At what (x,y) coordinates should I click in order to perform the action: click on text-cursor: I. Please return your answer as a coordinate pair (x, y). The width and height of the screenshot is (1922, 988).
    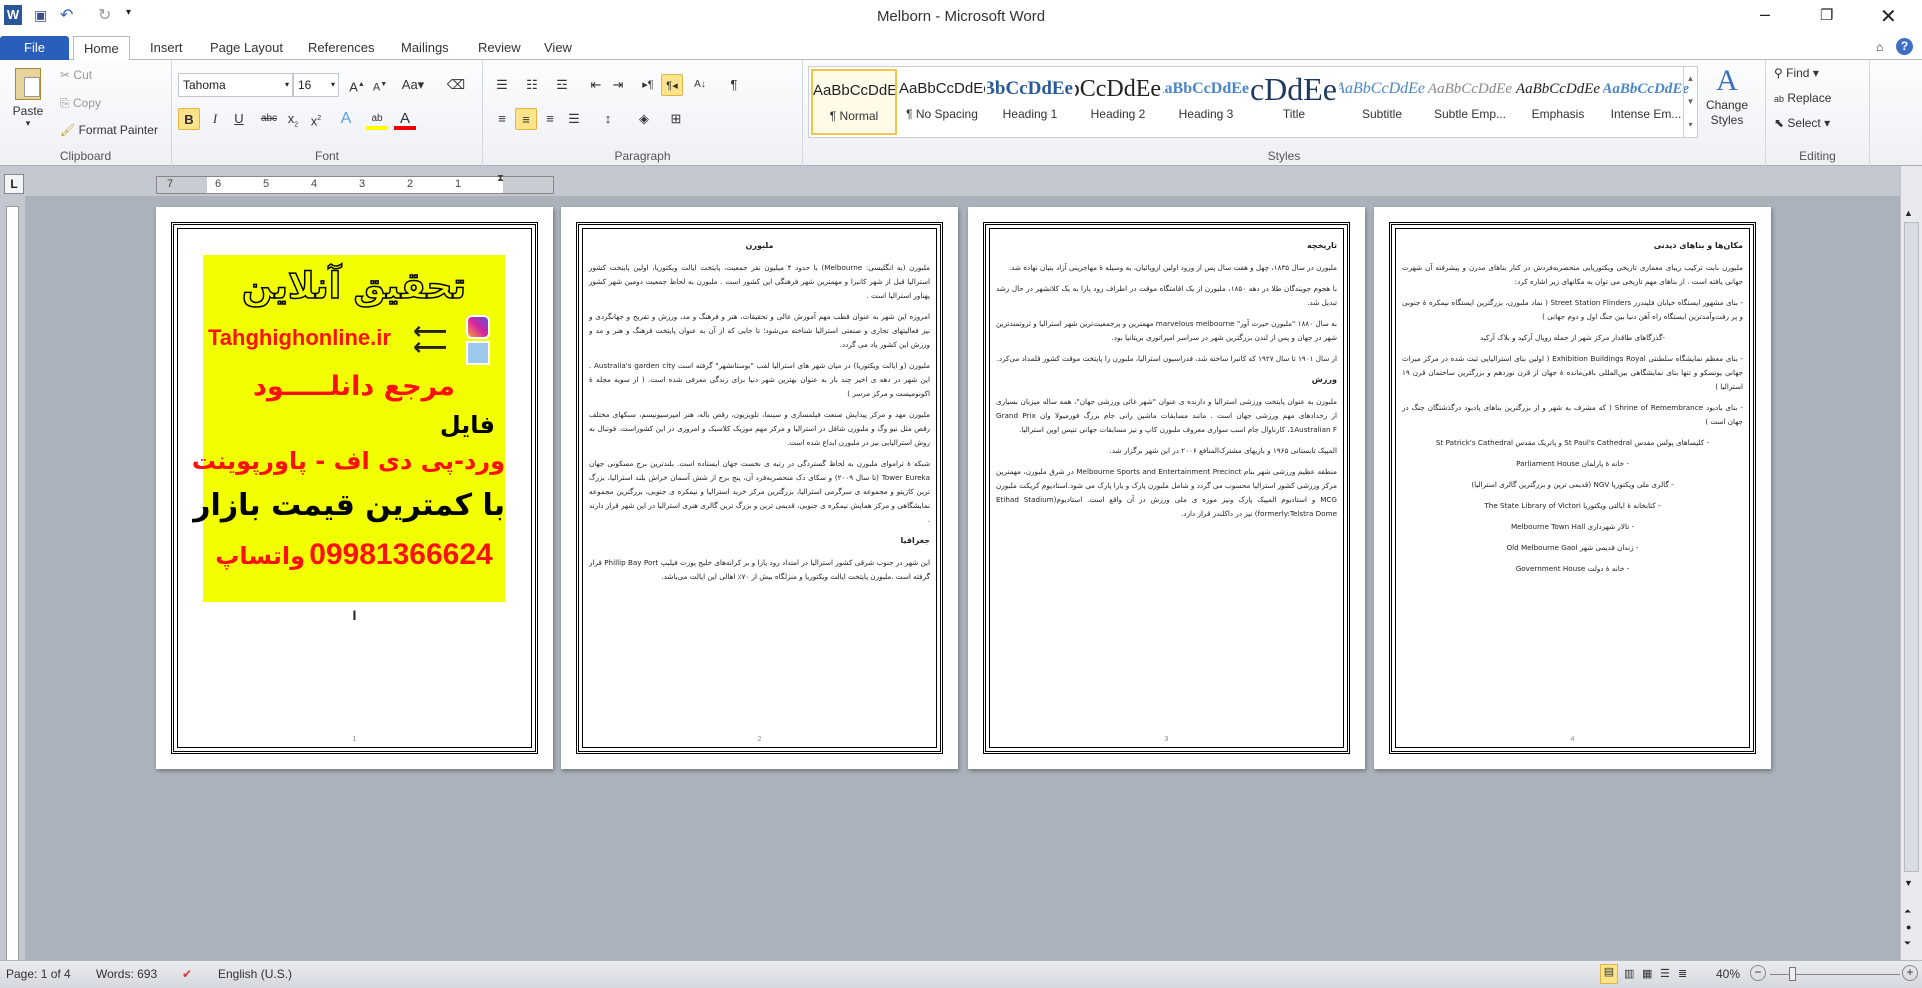
    Looking at the image, I should click on (354, 615).